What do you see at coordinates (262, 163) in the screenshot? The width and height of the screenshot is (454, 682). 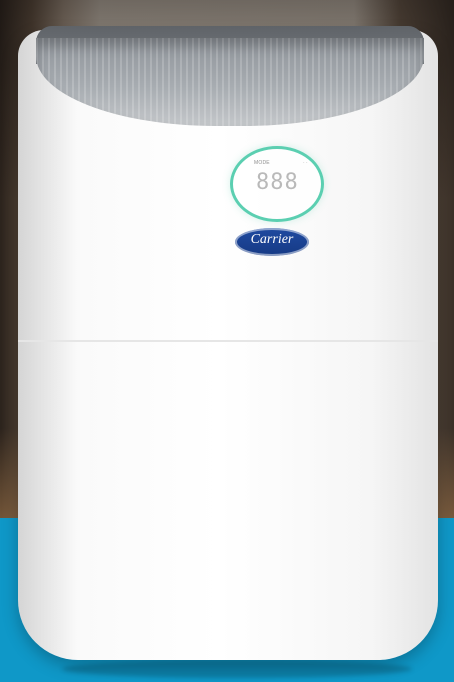 I see `display-mode-text: MODE` at bounding box center [262, 163].